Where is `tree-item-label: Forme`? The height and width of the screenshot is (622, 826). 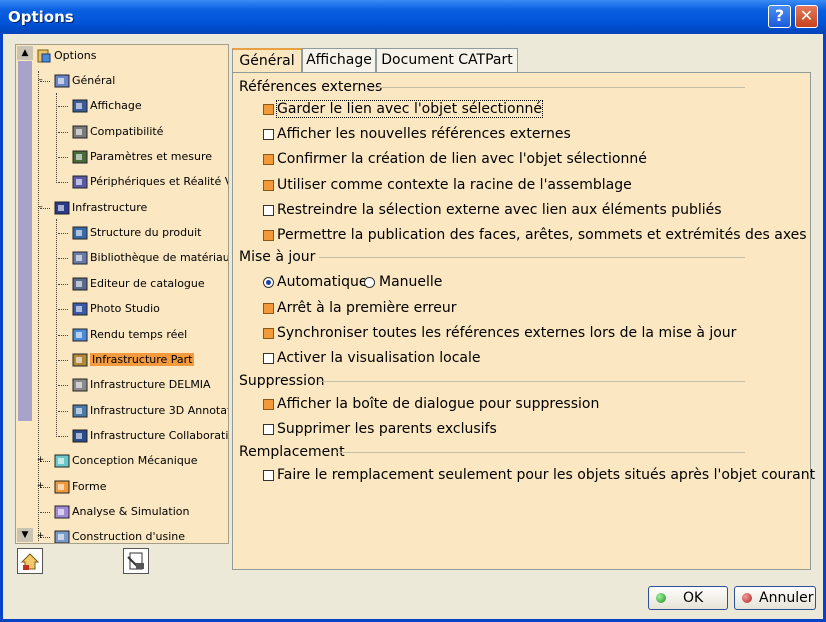 tree-item-label: Forme is located at coordinates (89, 486).